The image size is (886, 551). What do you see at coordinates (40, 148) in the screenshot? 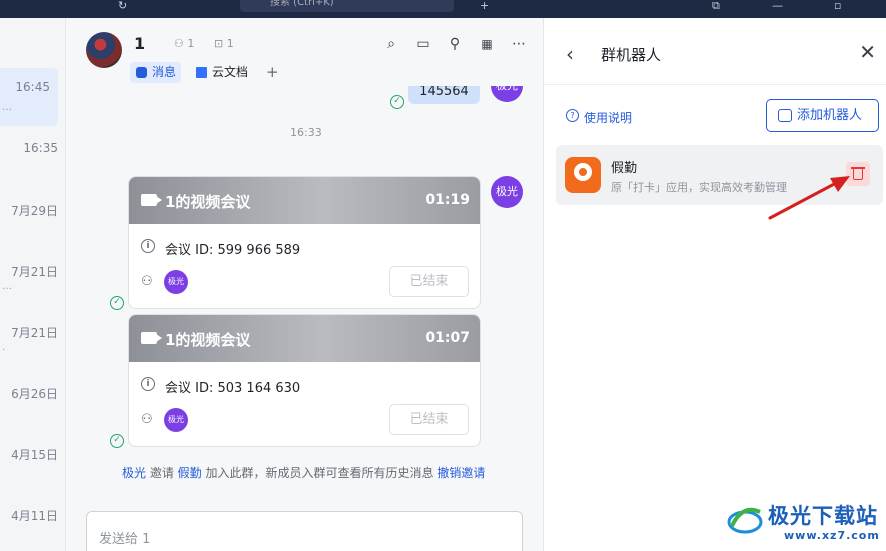
I see `conversation-time: 16:35` at bounding box center [40, 148].